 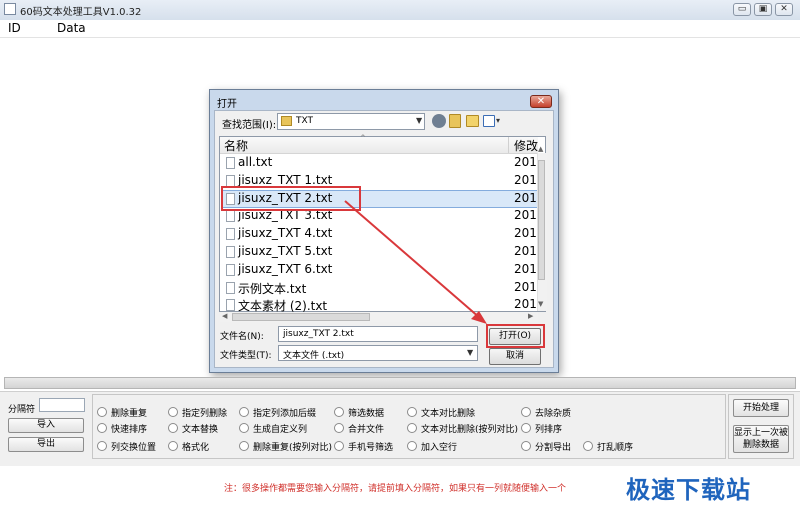 What do you see at coordinates (196, 448) in the screenshot?
I see `option-label: 格式化` at bounding box center [196, 448].